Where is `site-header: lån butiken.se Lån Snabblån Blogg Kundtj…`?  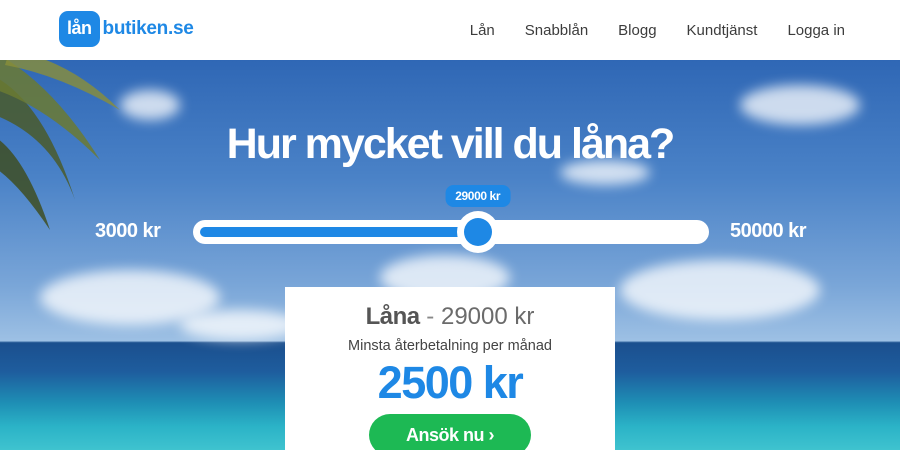 site-header: lån butiken.se Lån Snabblån Blogg Kundtj… is located at coordinates (450, 30).